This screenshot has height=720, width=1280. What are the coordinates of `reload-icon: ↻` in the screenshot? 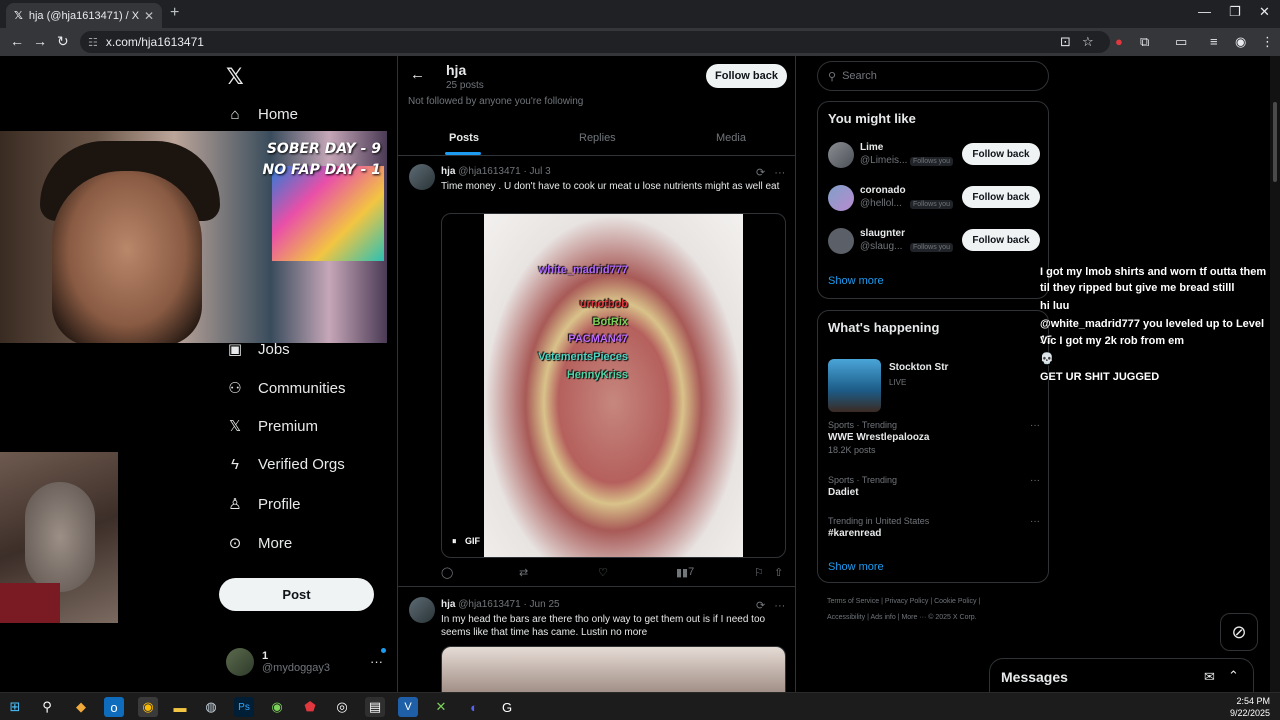 It's located at (63, 41).